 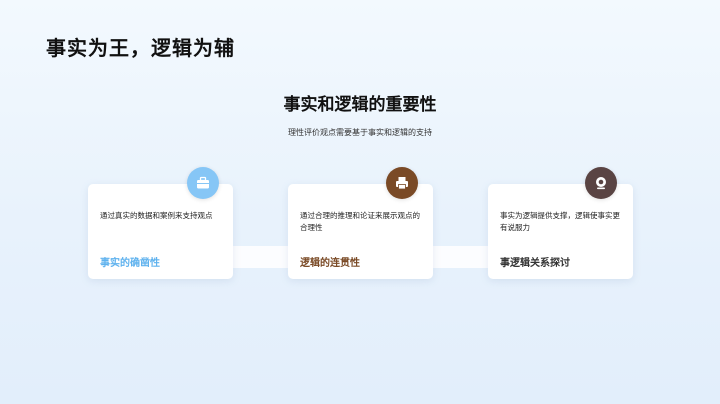 I want to click on briefcase-icon, so click(x=203, y=183).